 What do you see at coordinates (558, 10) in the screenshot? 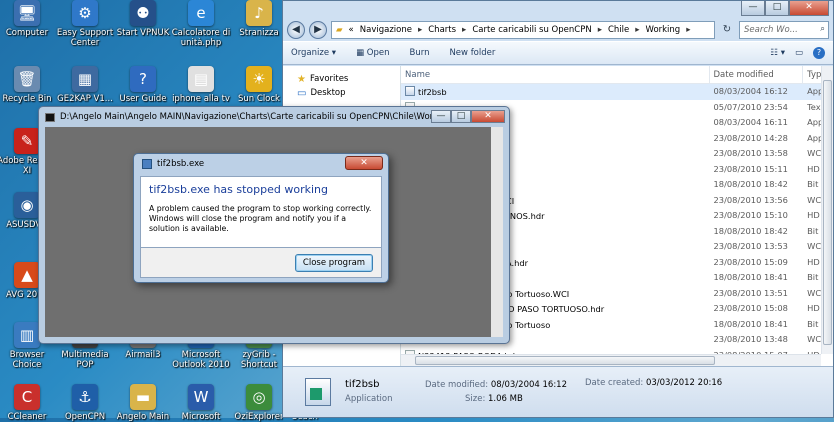
I see `explorer-titlebar: — □ ✕` at bounding box center [558, 10].